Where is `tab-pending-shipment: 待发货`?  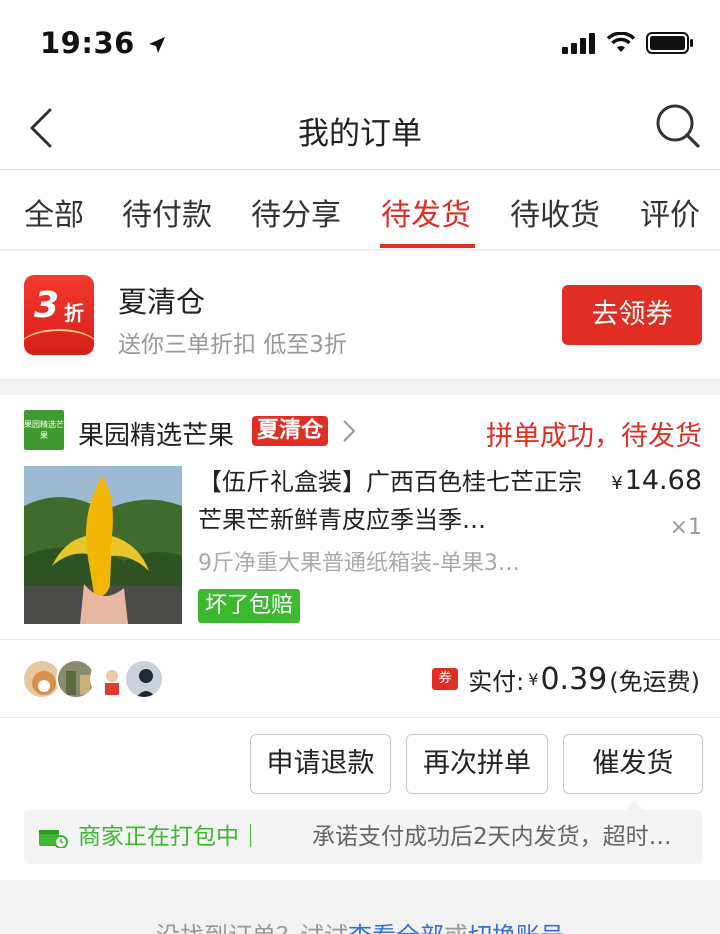
tab-pending-shipment: 待发货 is located at coordinates (426, 212).